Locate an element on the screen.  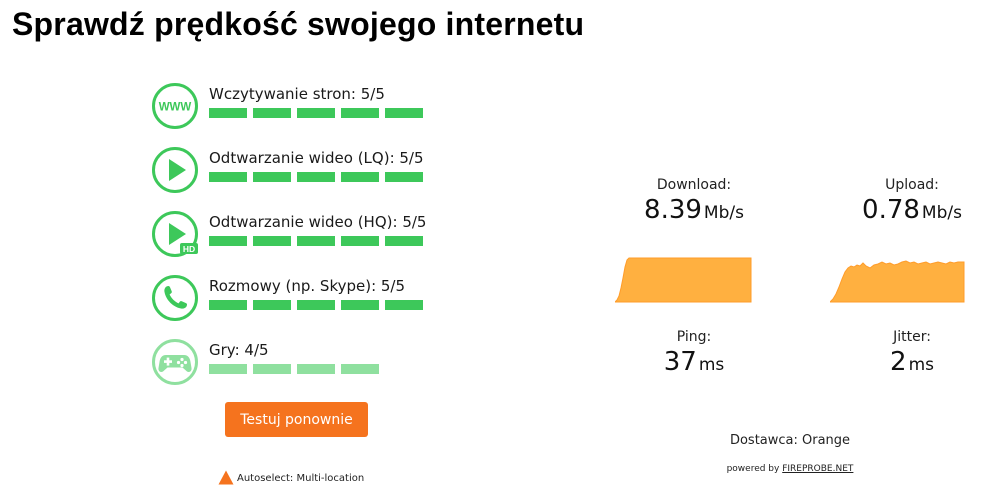
feature-row-video-lq: Odtwarzanie wideo (LQ): 5/5 is located at coordinates (301, 174).